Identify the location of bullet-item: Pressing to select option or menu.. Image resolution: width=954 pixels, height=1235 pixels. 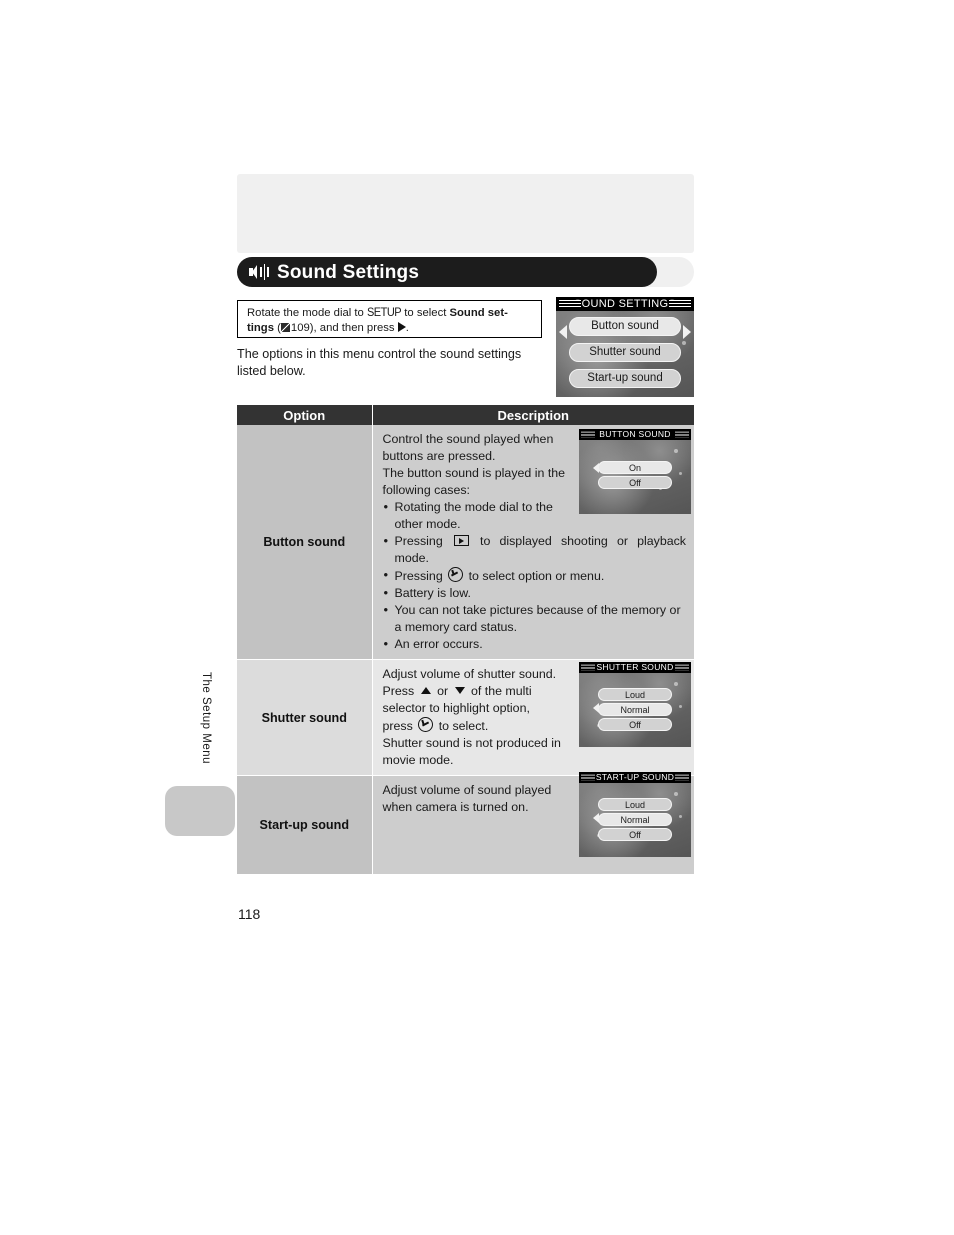
(535, 575).